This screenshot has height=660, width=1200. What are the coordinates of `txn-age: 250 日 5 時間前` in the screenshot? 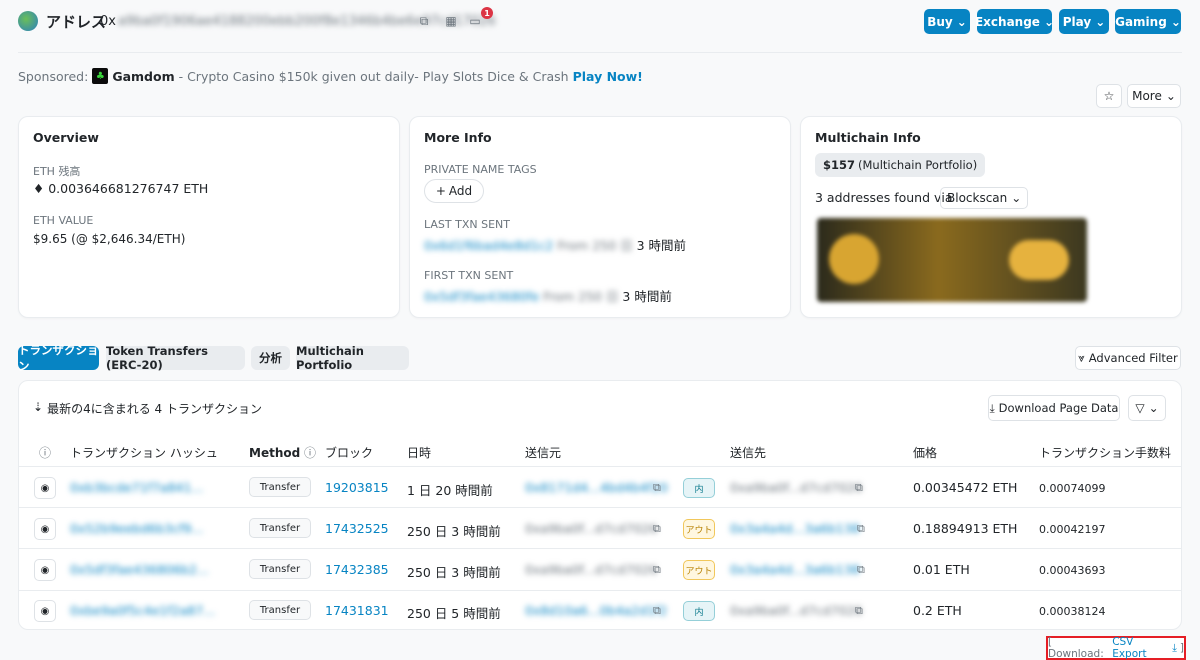 It's located at (454, 613).